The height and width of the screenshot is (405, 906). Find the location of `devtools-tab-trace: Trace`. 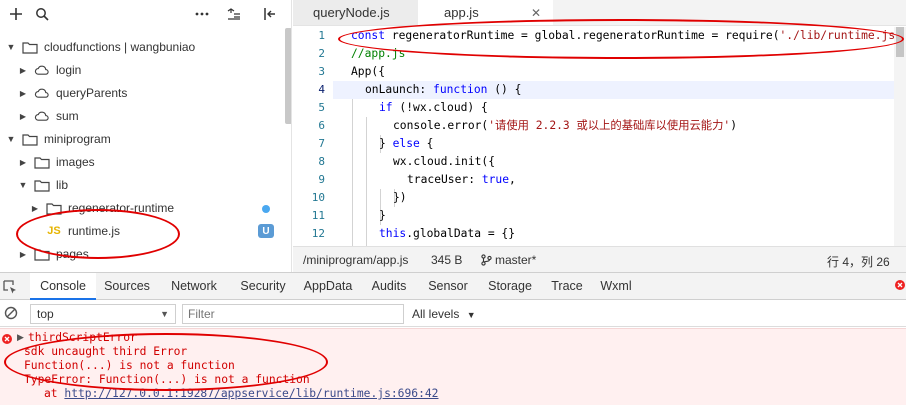

devtools-tab-trace: Trace is located at coordinates (567, 286).